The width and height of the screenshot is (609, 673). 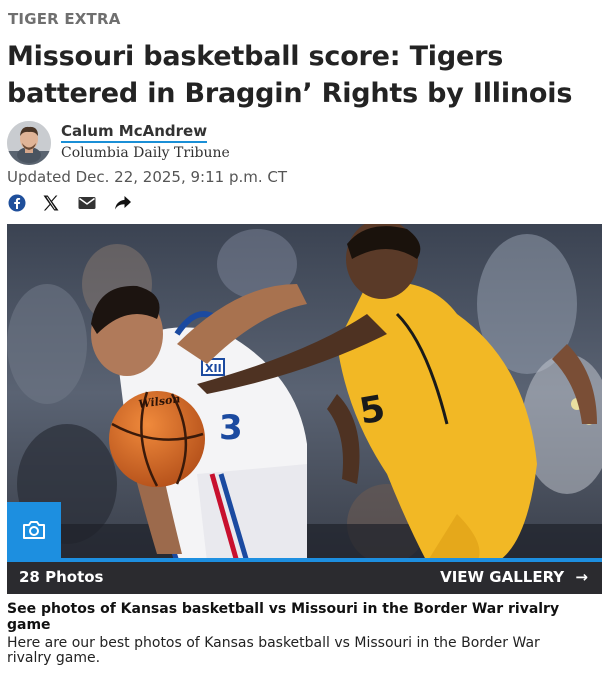 I want to click on gallery-bar: 28 Photos VIEW GALLERY →, so click(x=304, y=576).